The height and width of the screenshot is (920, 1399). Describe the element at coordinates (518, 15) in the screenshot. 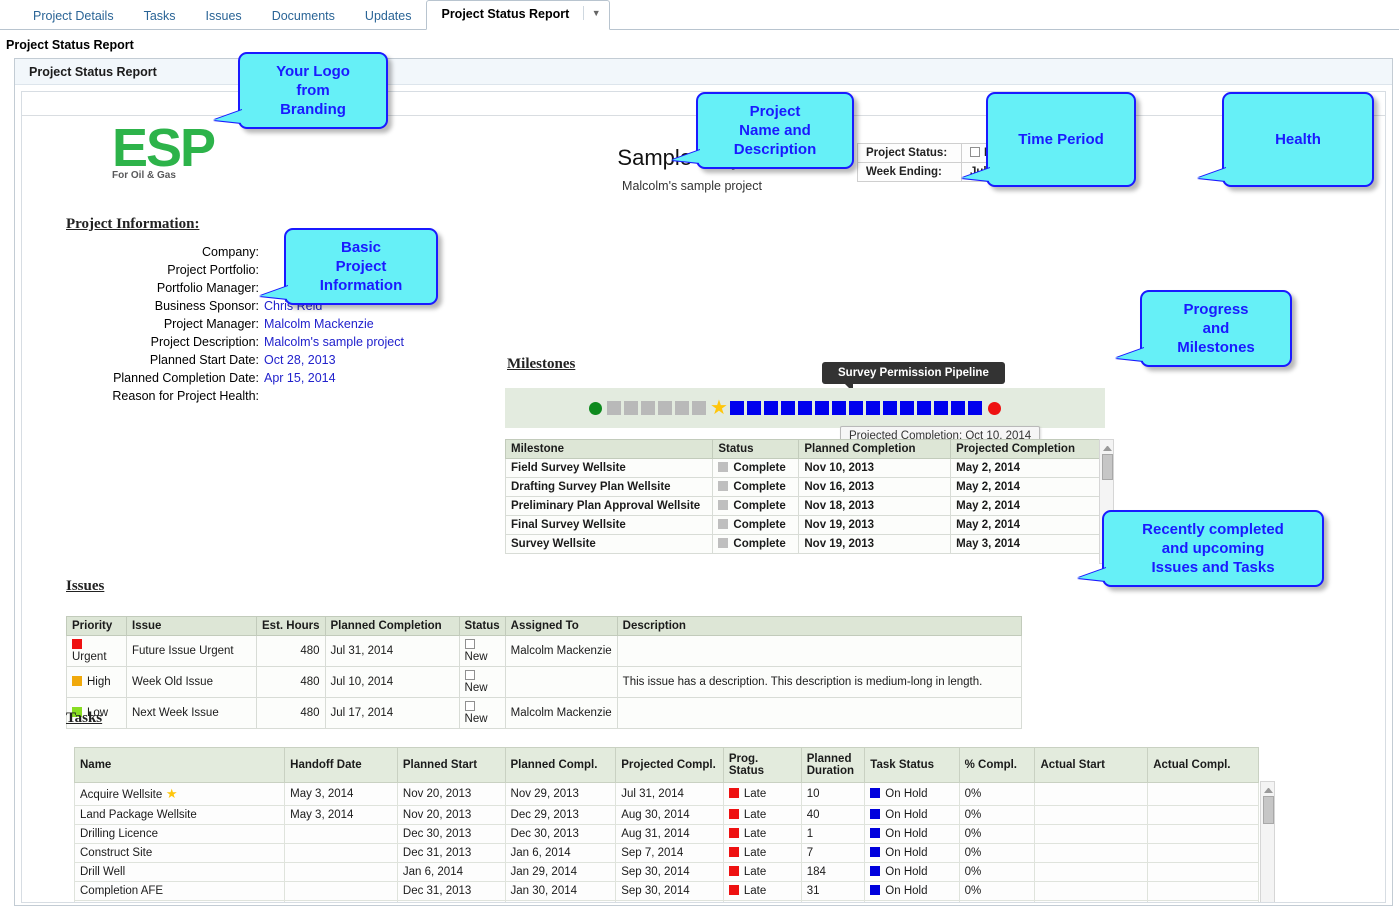

I see `tab-project-status-report: Project Status Report ▼` at that location.